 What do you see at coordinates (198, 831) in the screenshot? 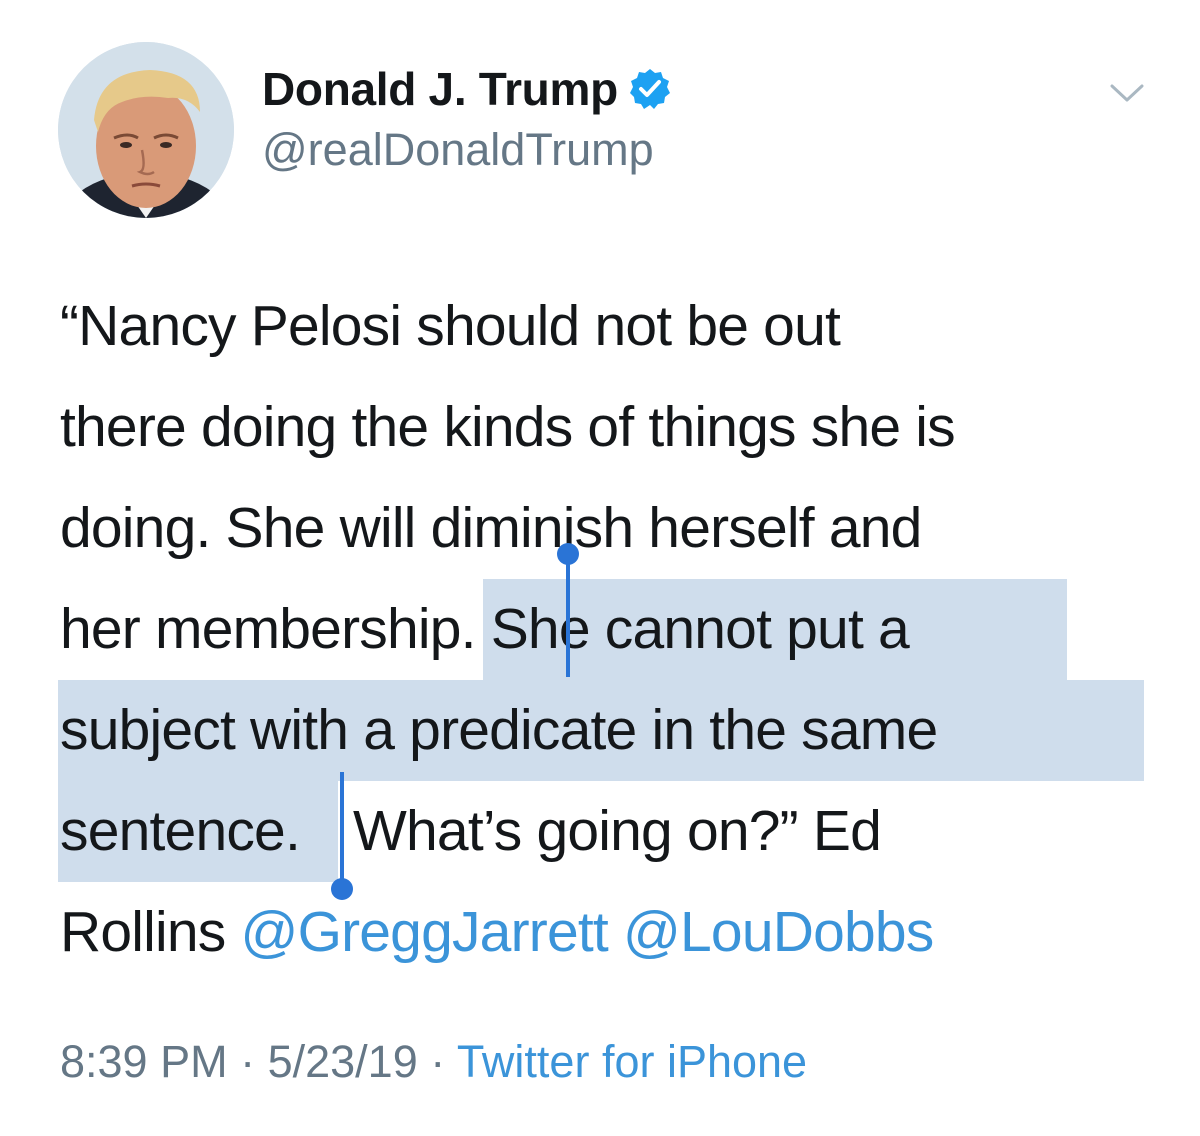
I see `text-selection: sentence.` at bounding box center [198, 831].